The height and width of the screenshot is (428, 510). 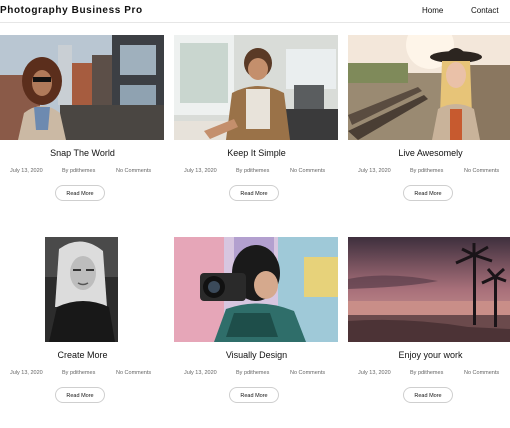 I want to click on woman-hat-railway-photo, so click(x=429, y=87).